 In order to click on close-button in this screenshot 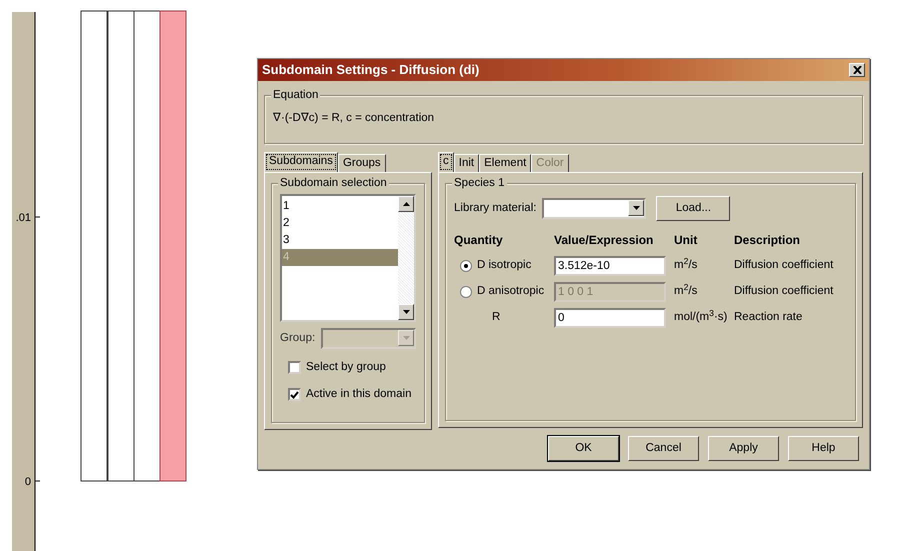, I will do `click(857, 70)`.